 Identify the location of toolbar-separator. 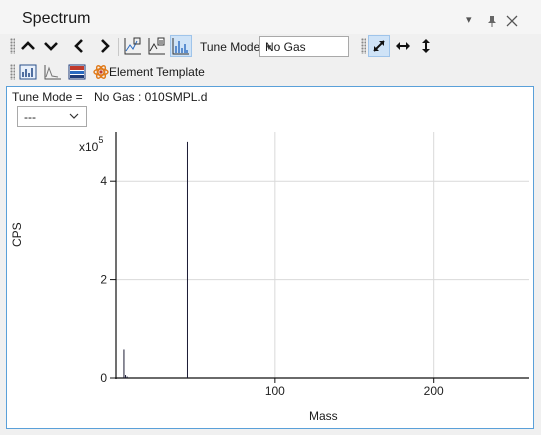
(118, 47).